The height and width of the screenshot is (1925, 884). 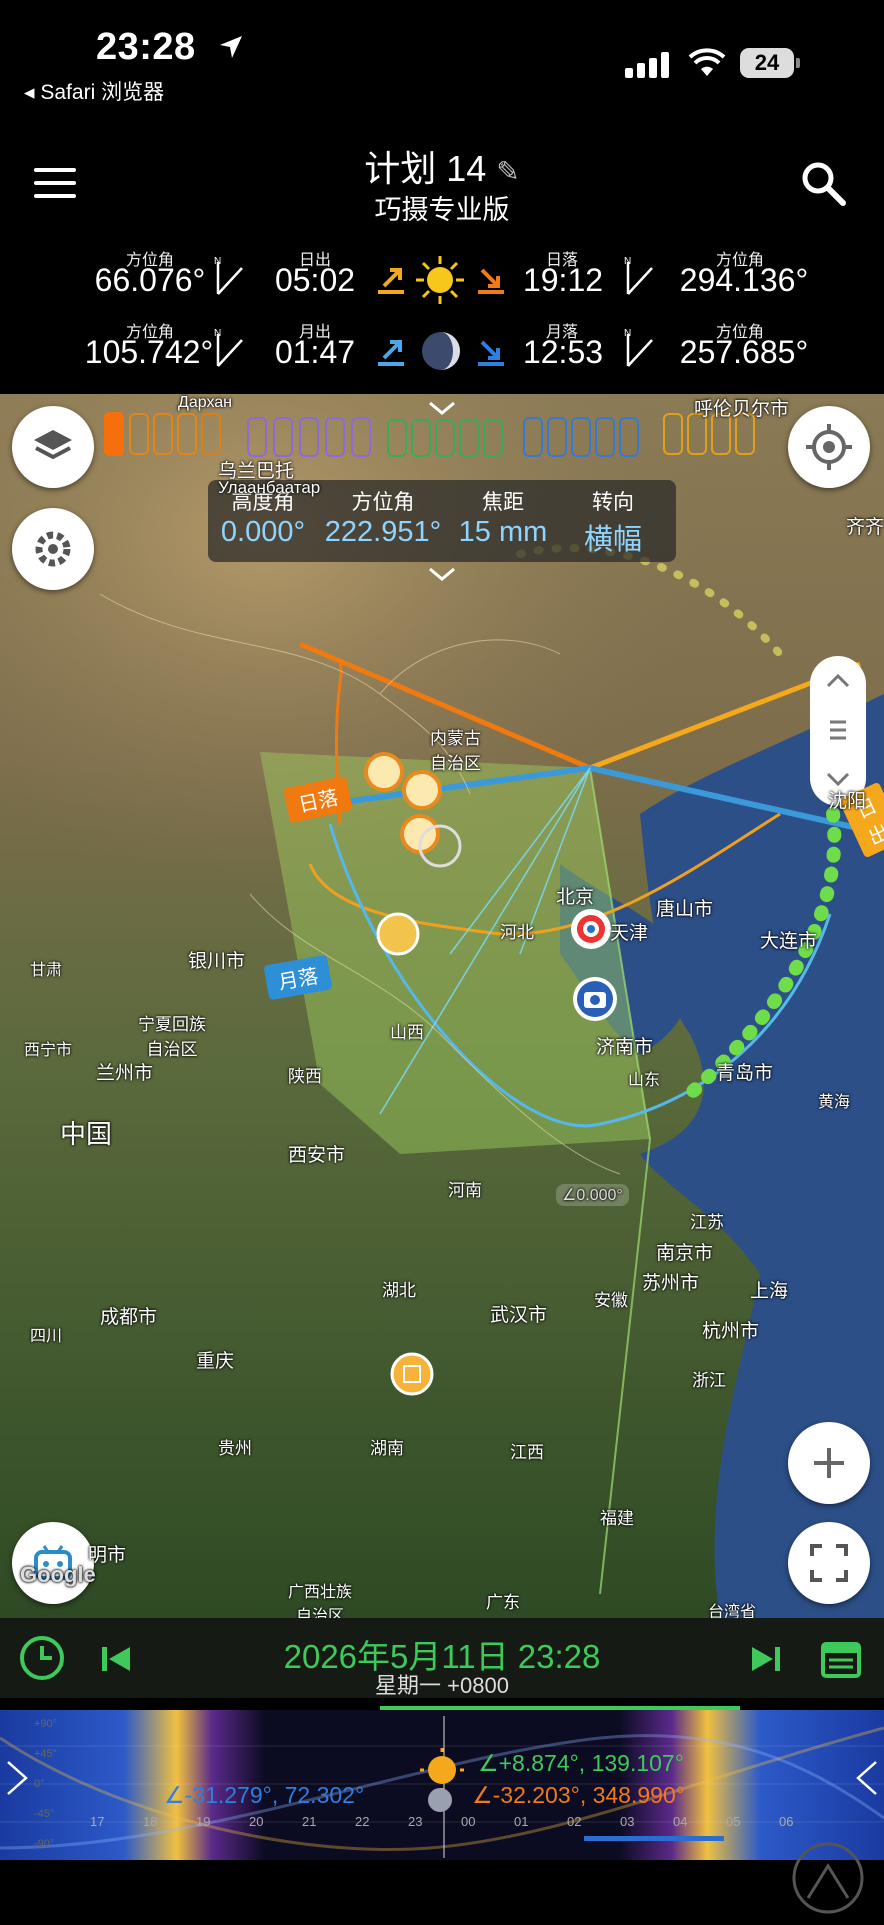 What do you see at coordinates (625, 1047) in the screenshot?
I see `map-label: 济南市` at bounding box center [625, 1047].